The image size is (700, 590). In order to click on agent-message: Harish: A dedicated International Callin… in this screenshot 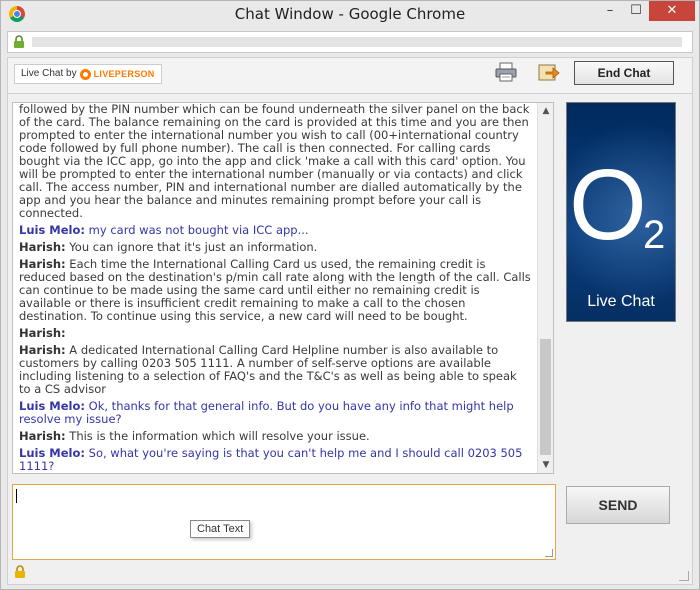, I will do `click(275, 370)`.